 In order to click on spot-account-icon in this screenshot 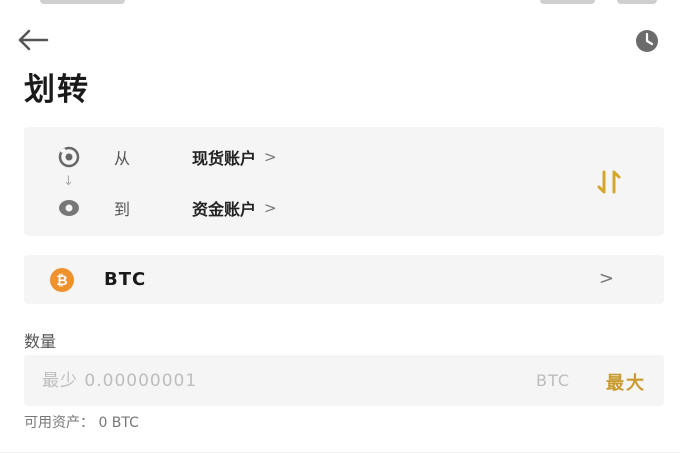, I will do `click(69, 157)`.